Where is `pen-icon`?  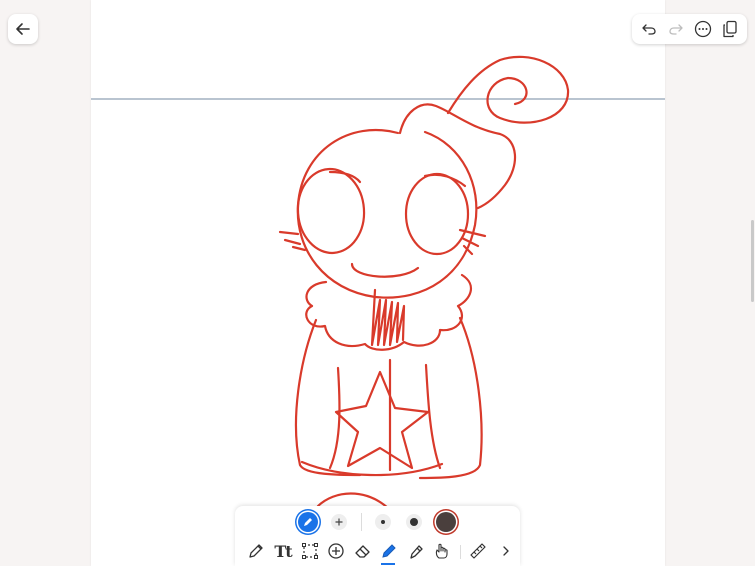
pen-icon is located at coordinates (308, 522).